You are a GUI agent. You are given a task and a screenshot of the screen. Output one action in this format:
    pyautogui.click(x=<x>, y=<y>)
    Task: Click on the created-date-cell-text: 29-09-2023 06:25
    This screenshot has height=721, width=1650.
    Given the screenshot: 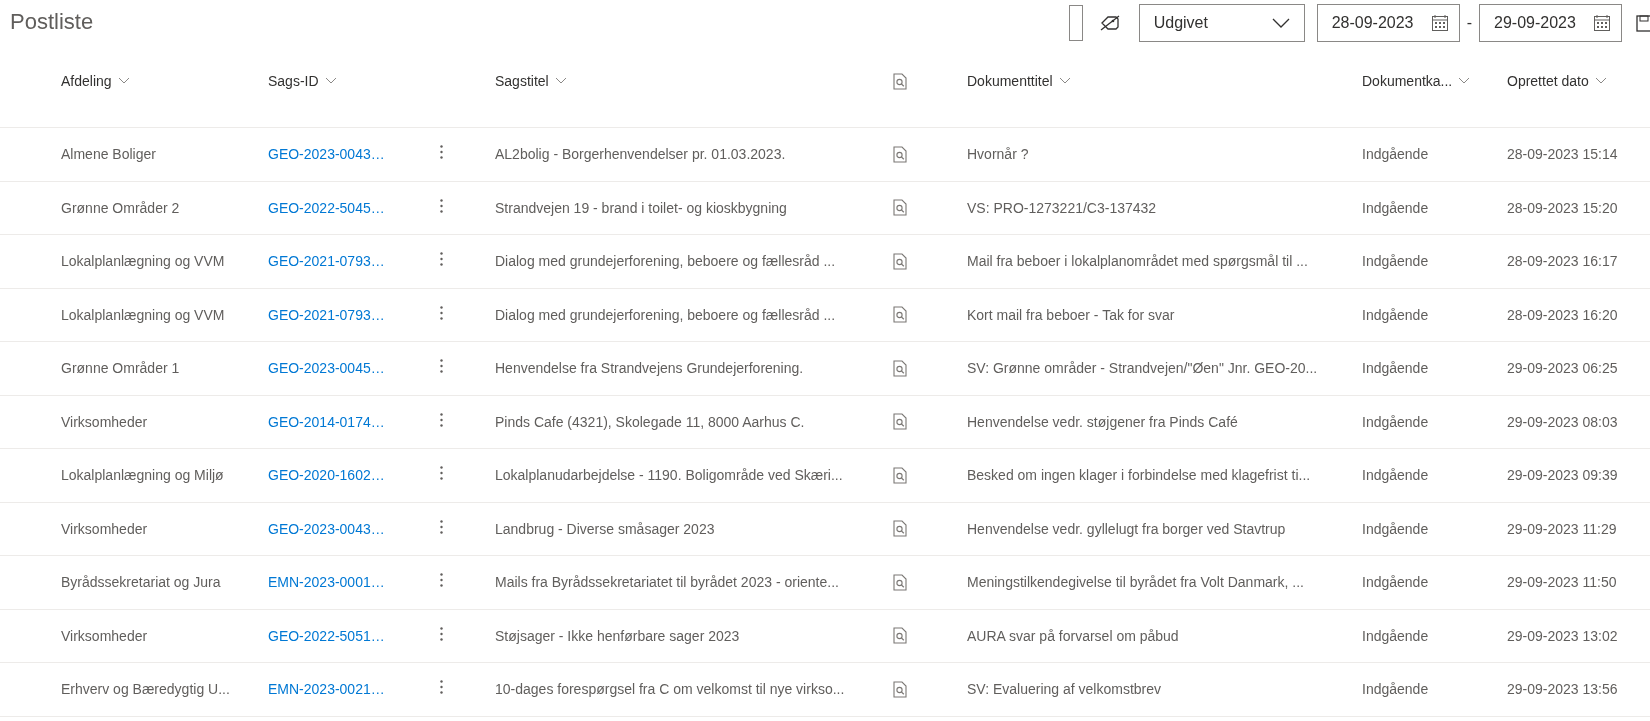 What is the action you would take?
    pyautogui.click(x=1563, y=368)
    